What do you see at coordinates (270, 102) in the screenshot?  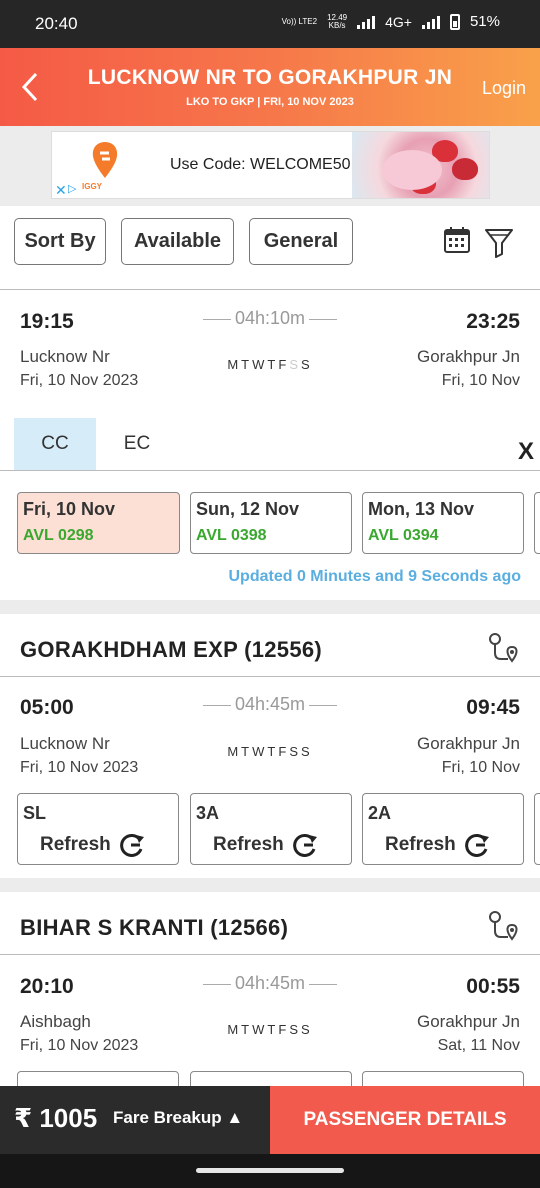 I see `page-subtitle: LKO TO GKP | FRI, 10 NOV 2023` at bounding box center [270, 102].